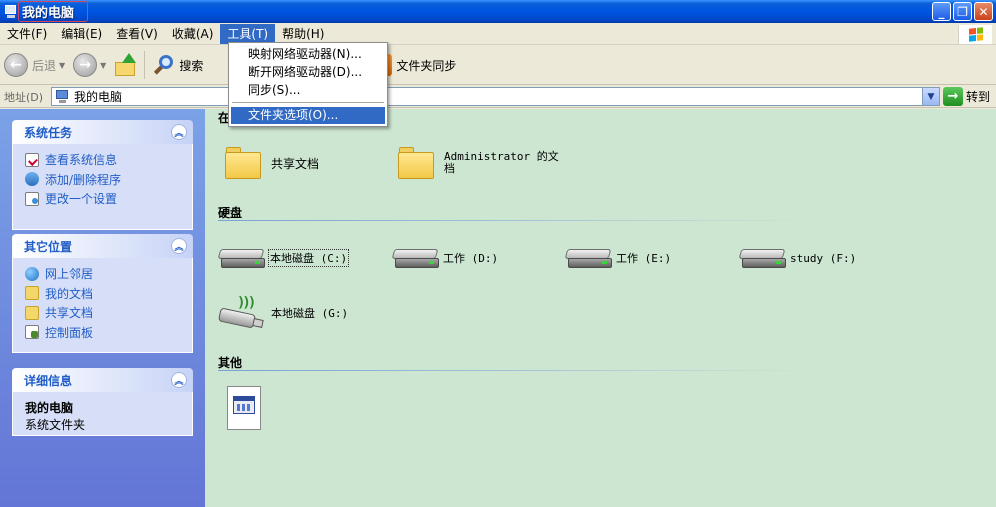 Image resolution: width=996 pixels, height=507 pixels. I want to click on drive-f: study (F:), so click(797, 258).